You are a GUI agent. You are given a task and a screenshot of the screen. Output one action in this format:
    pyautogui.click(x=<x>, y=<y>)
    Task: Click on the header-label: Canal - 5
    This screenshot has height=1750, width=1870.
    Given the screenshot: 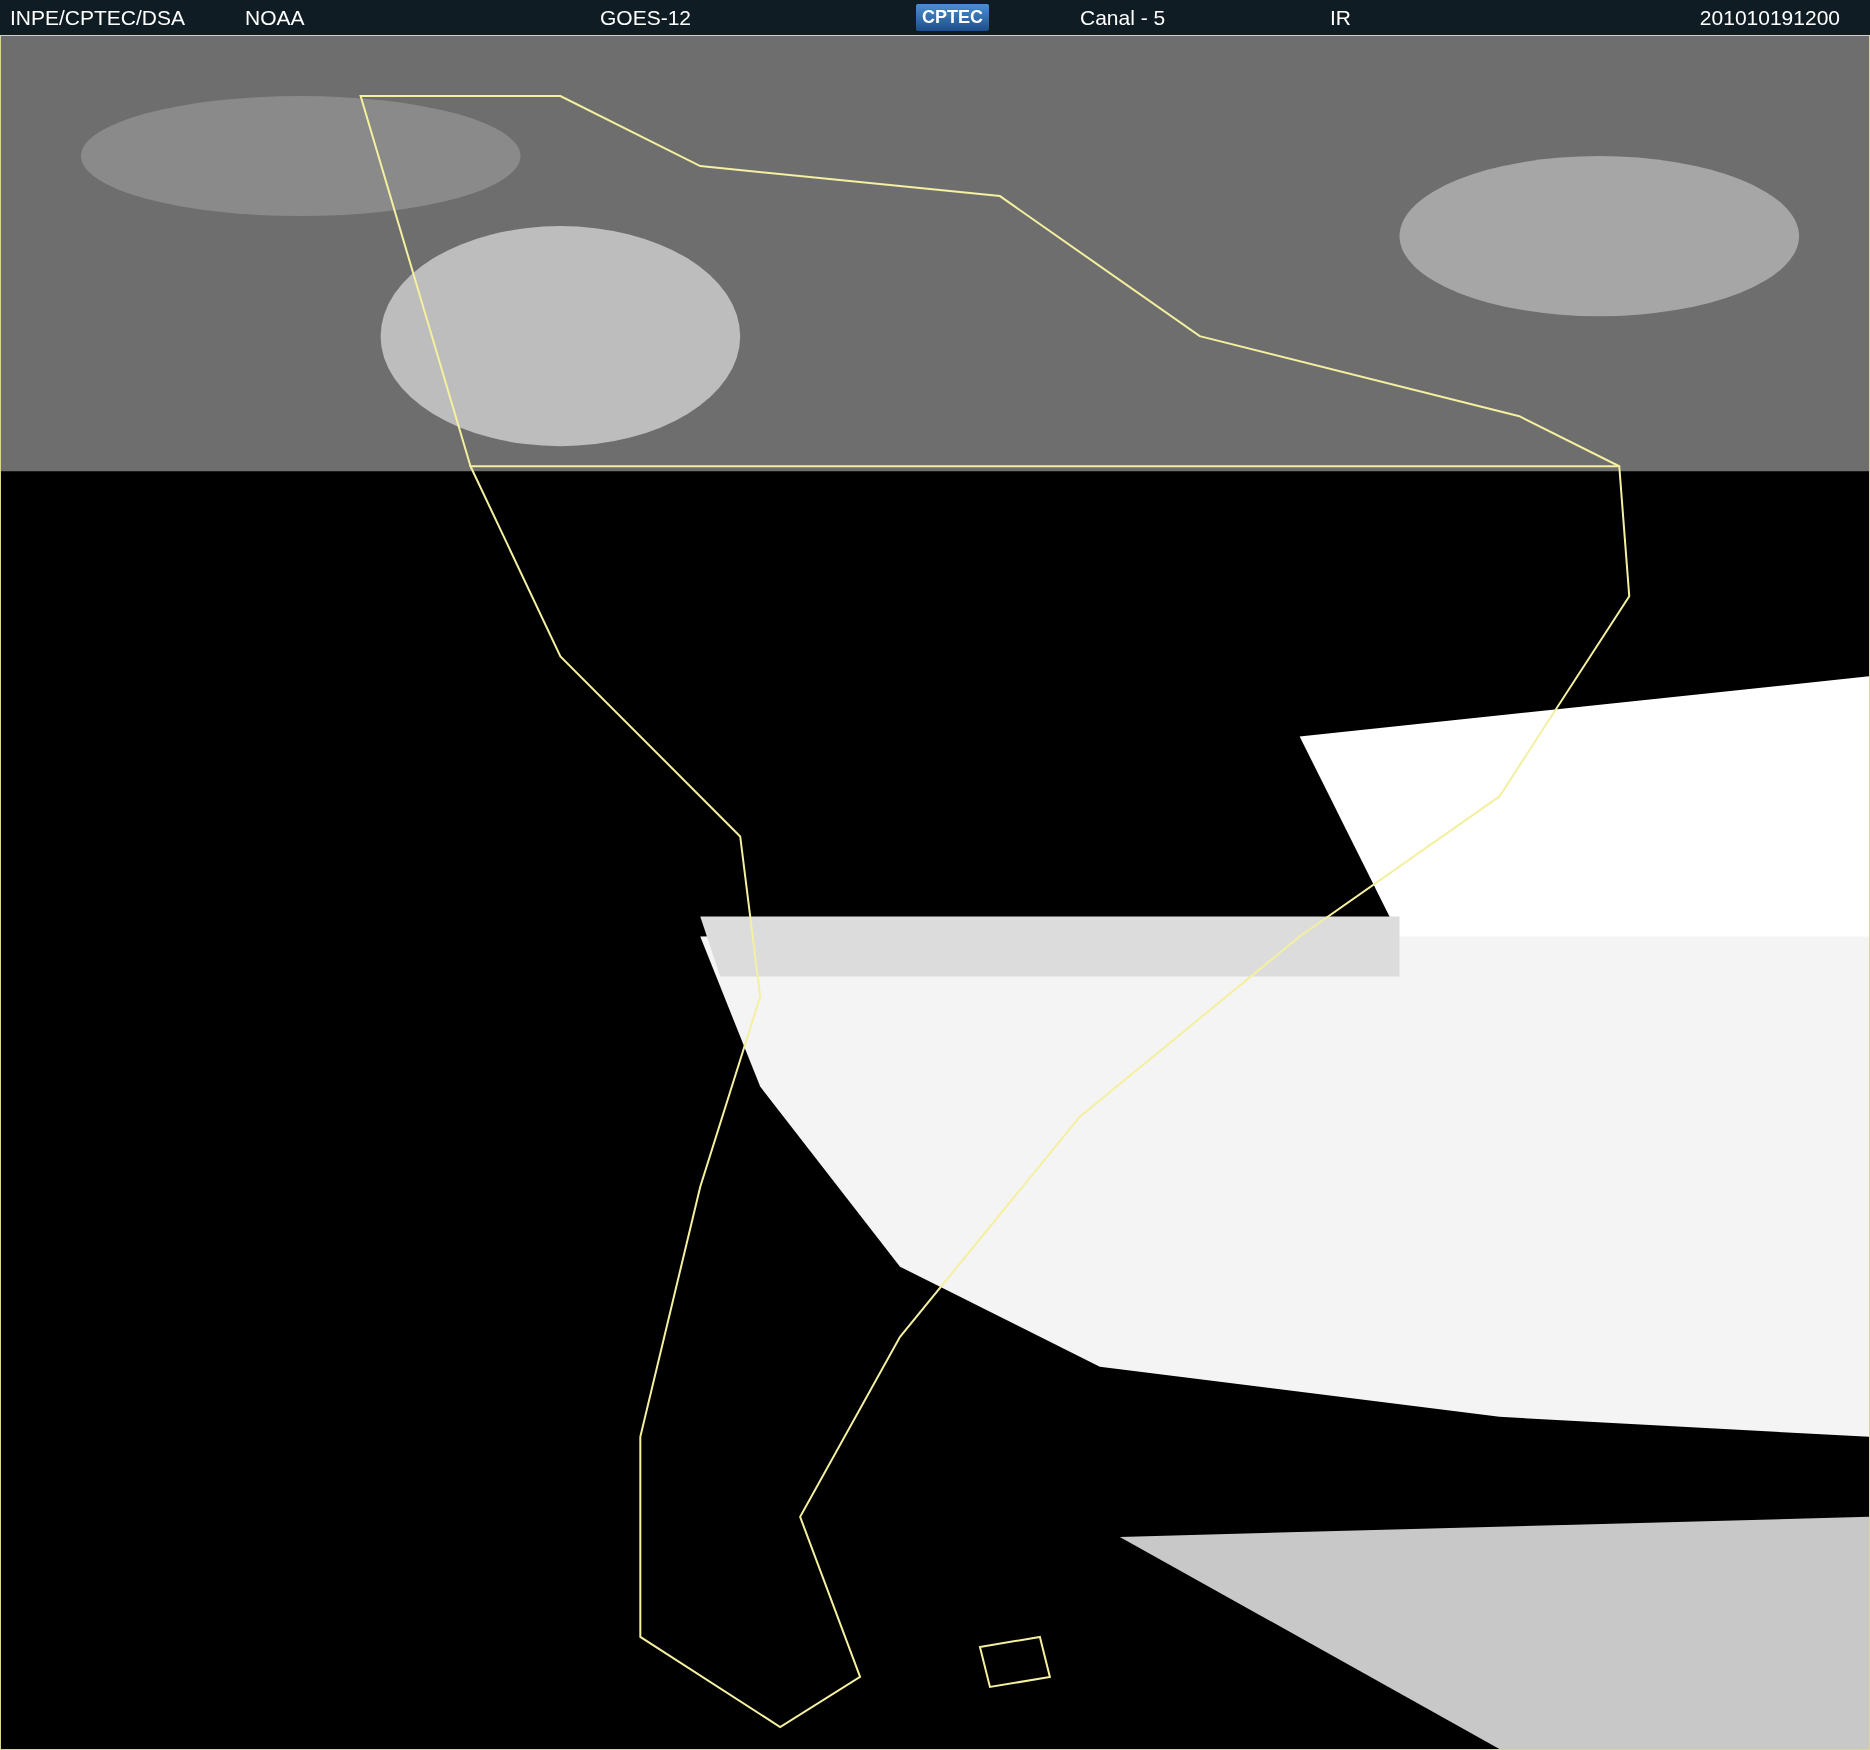 What is the action you would take?
    pyautogui.click(x=1123, y=17)
    